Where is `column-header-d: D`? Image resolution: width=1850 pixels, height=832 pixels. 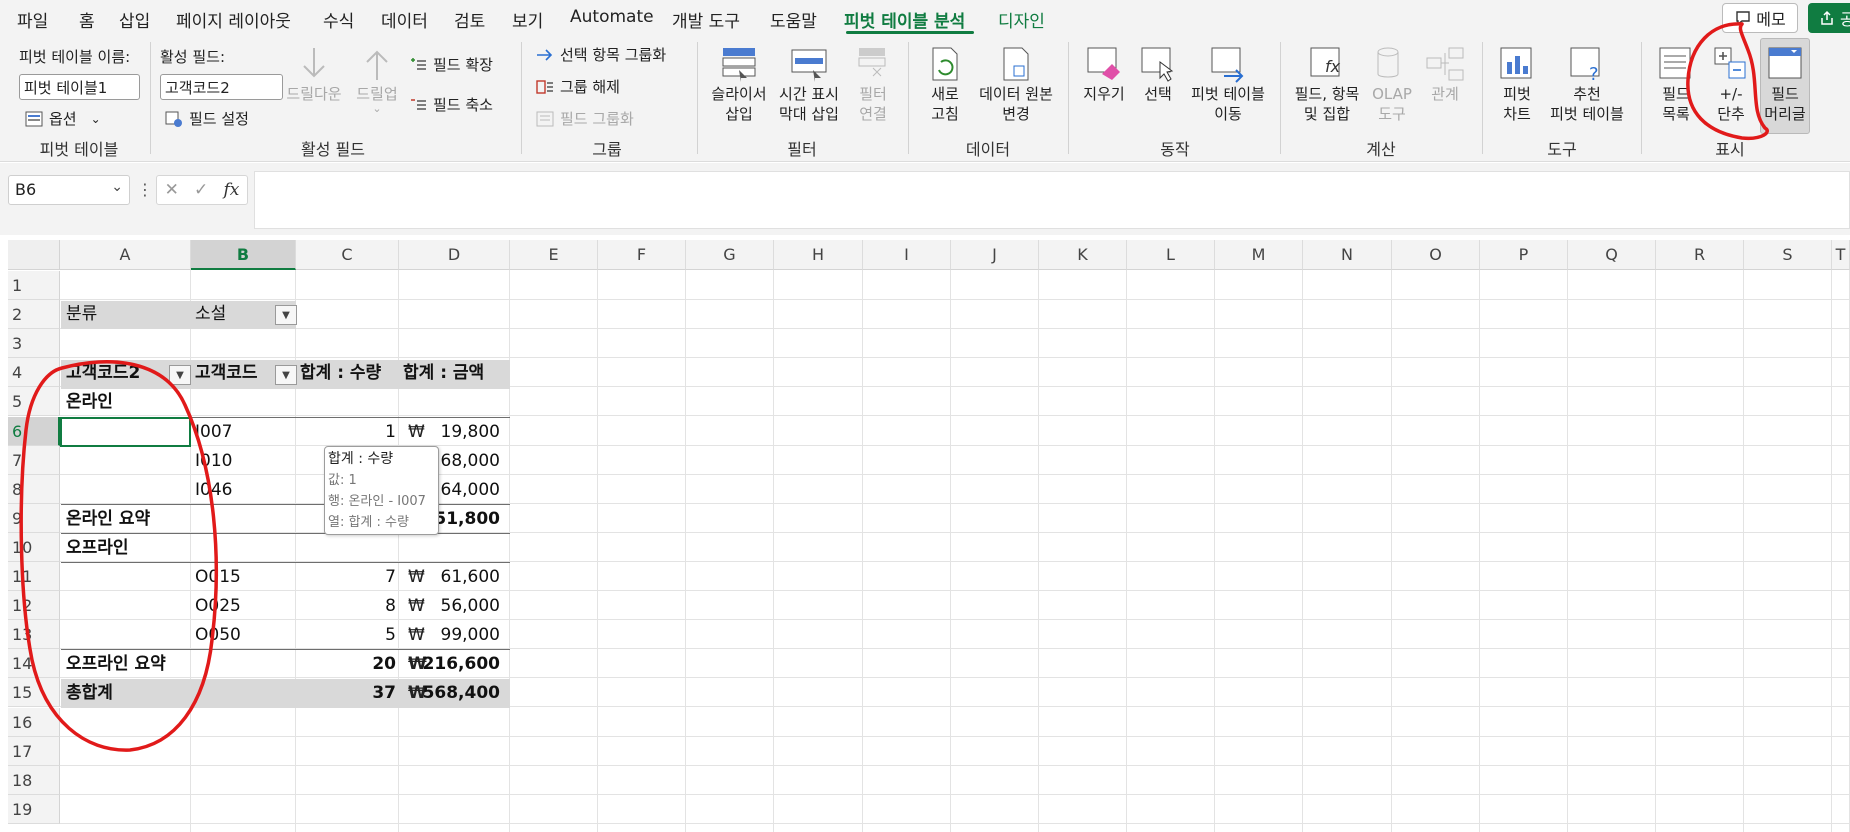 column-header-d: D is located at coordinates (454, 255).